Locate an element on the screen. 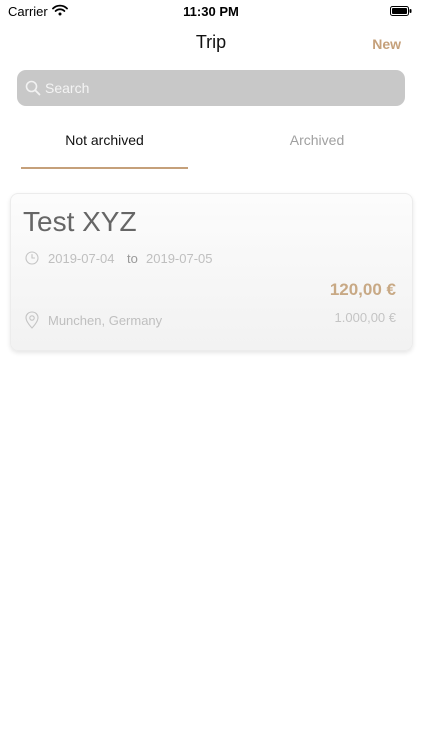 This screenshot has height=750, width=422. clock-icon is located at coordinates (32, 258).